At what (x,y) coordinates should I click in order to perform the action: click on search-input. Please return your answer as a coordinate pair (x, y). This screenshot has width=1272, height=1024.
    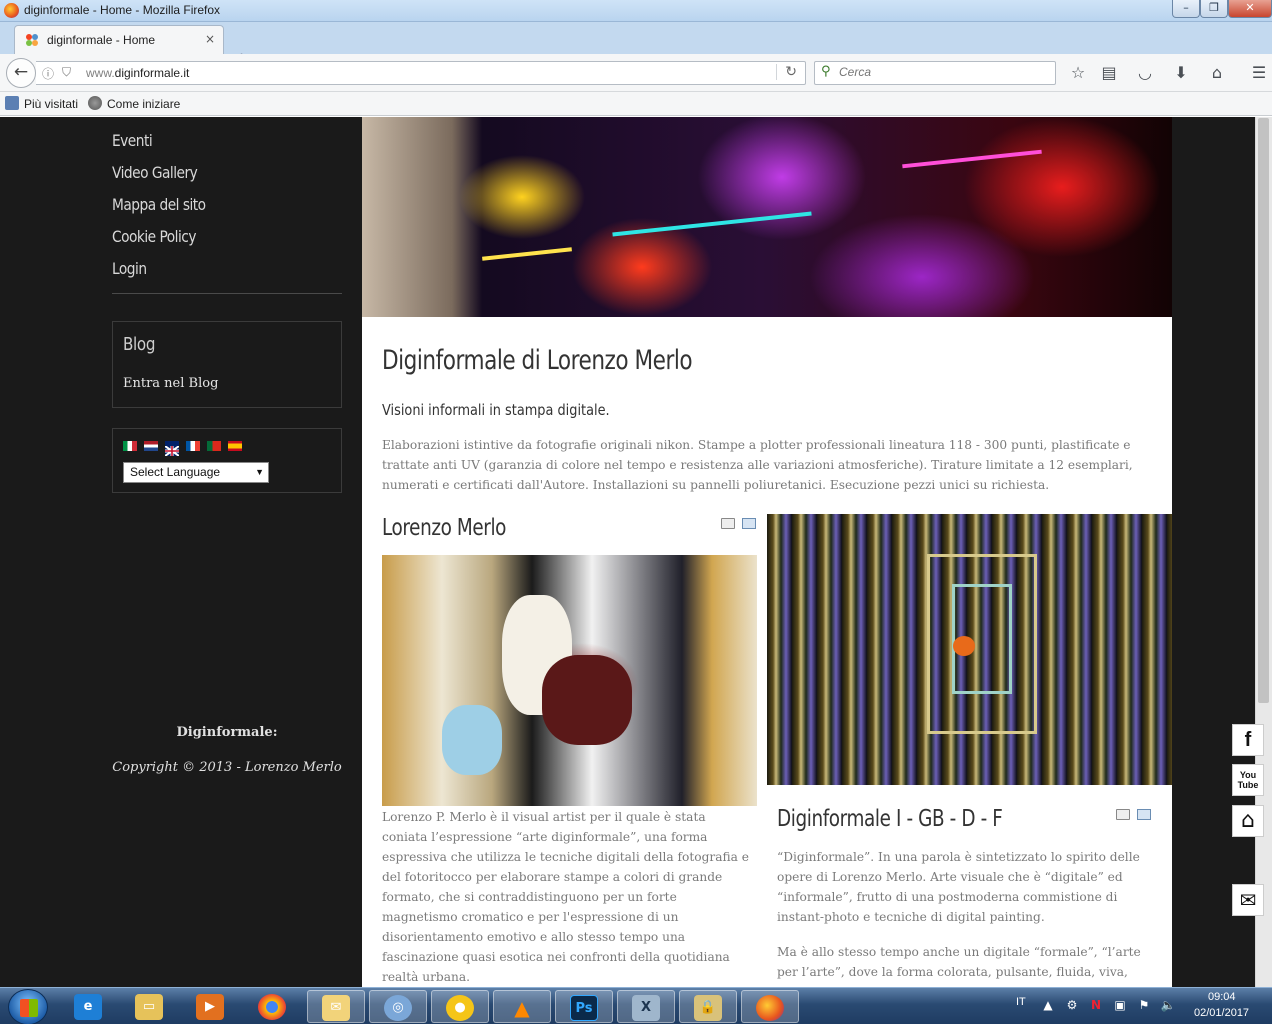
    Looking at the image, I should click on (939, 72).